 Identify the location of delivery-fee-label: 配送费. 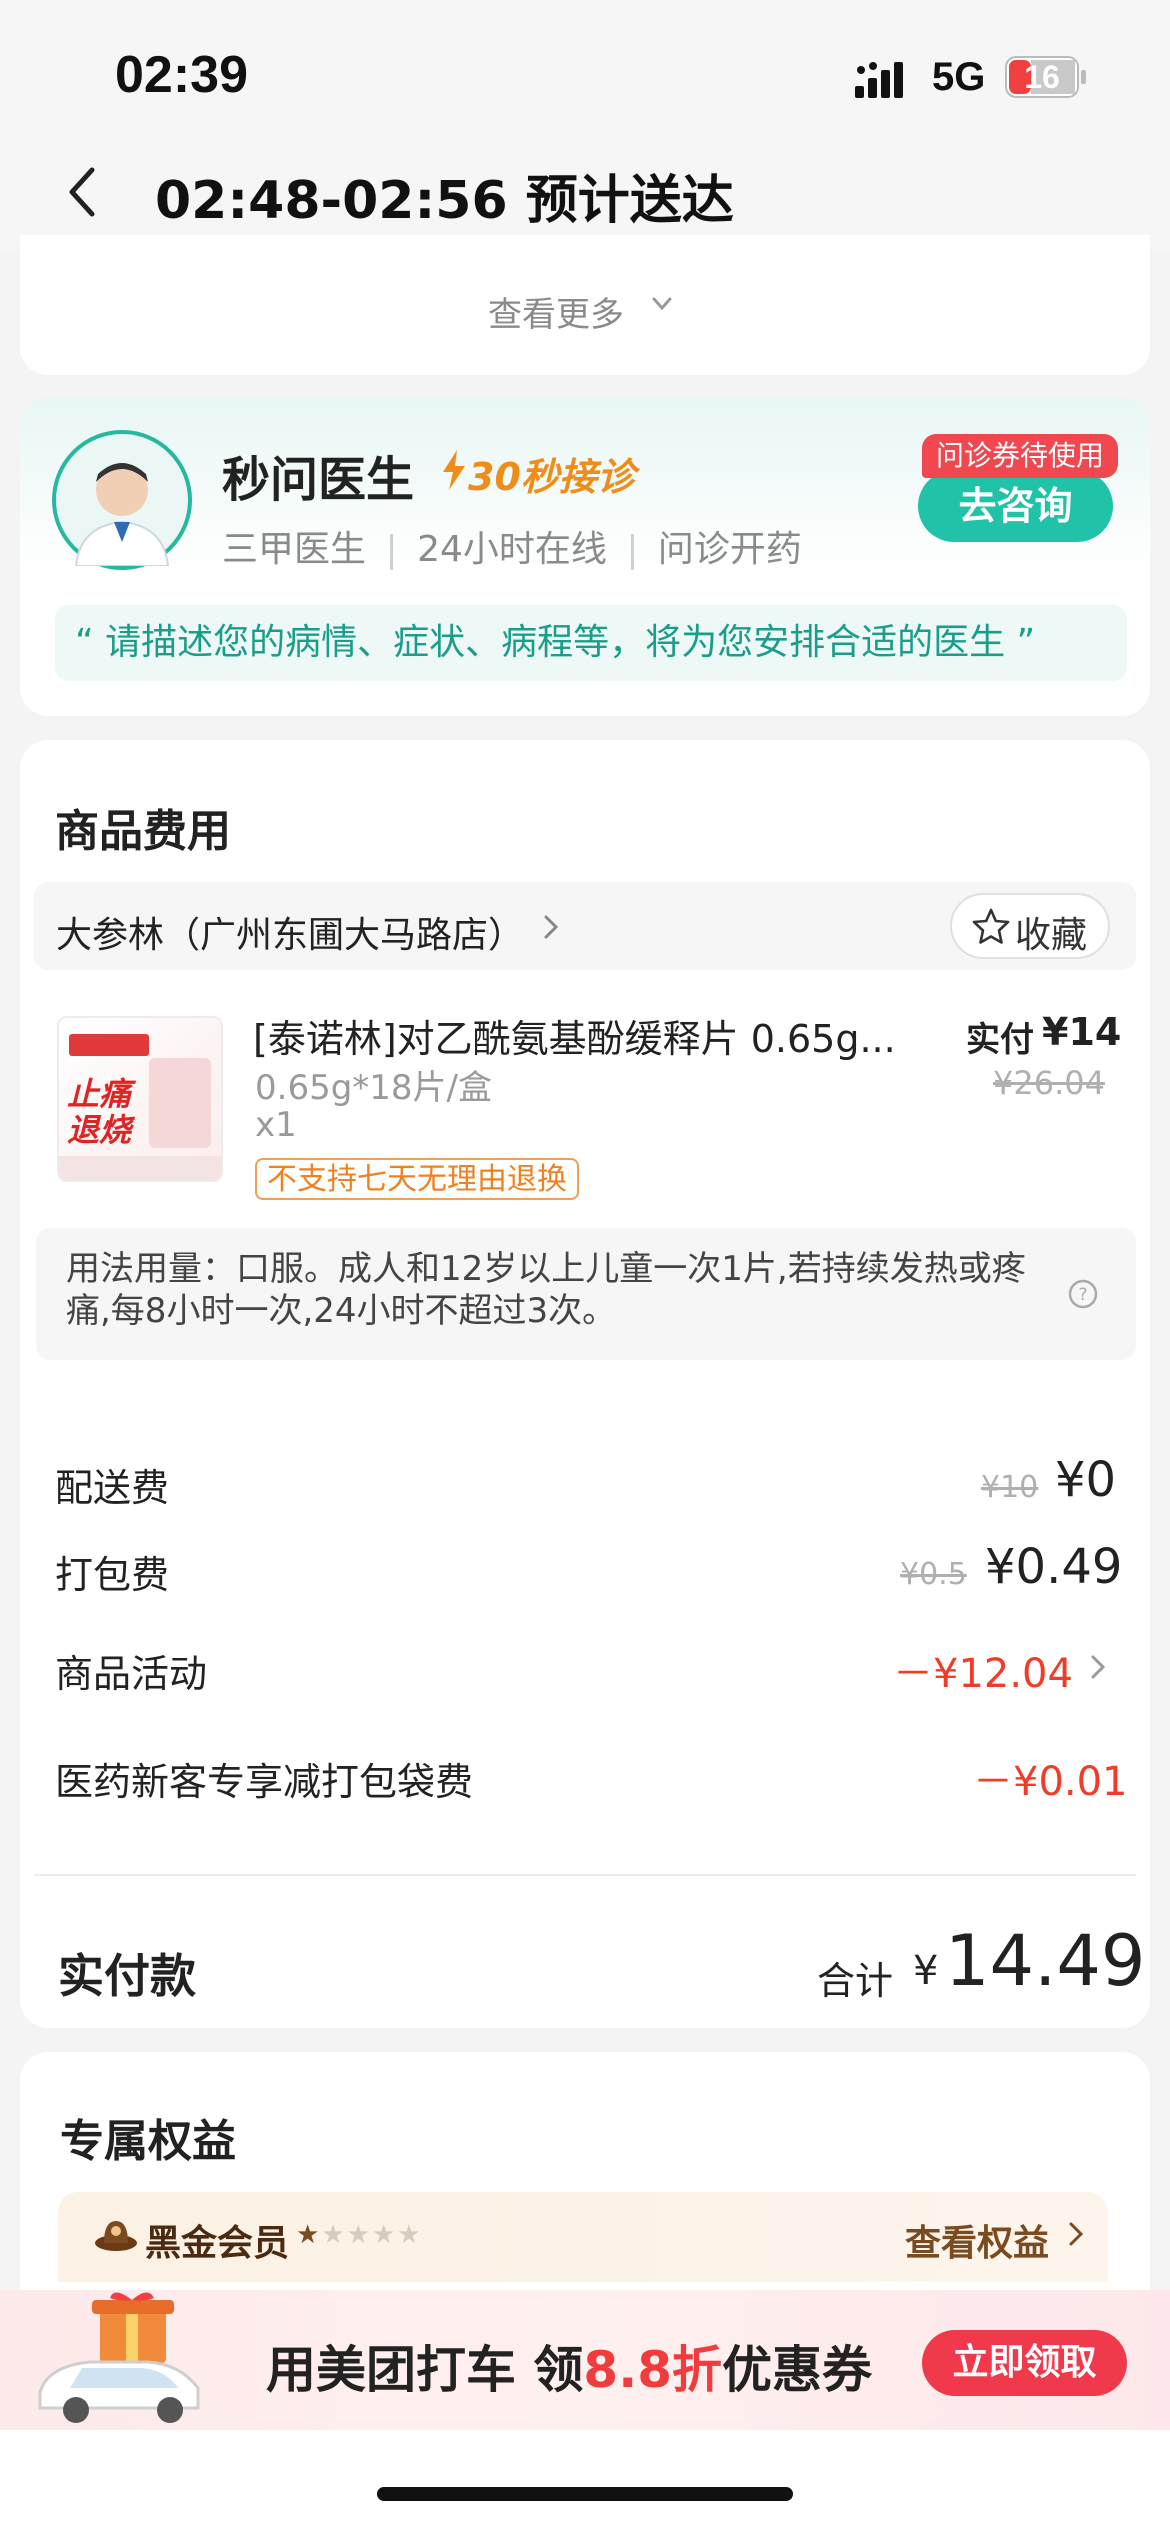
(112, 1488).